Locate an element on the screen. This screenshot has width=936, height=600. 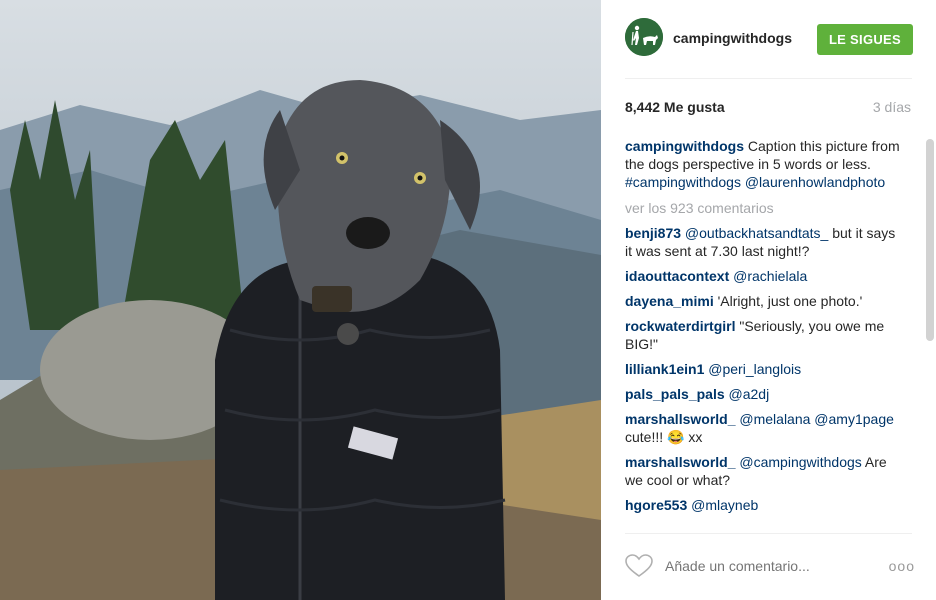
comment-user: hgore553 is located at coordinates (656, 505).